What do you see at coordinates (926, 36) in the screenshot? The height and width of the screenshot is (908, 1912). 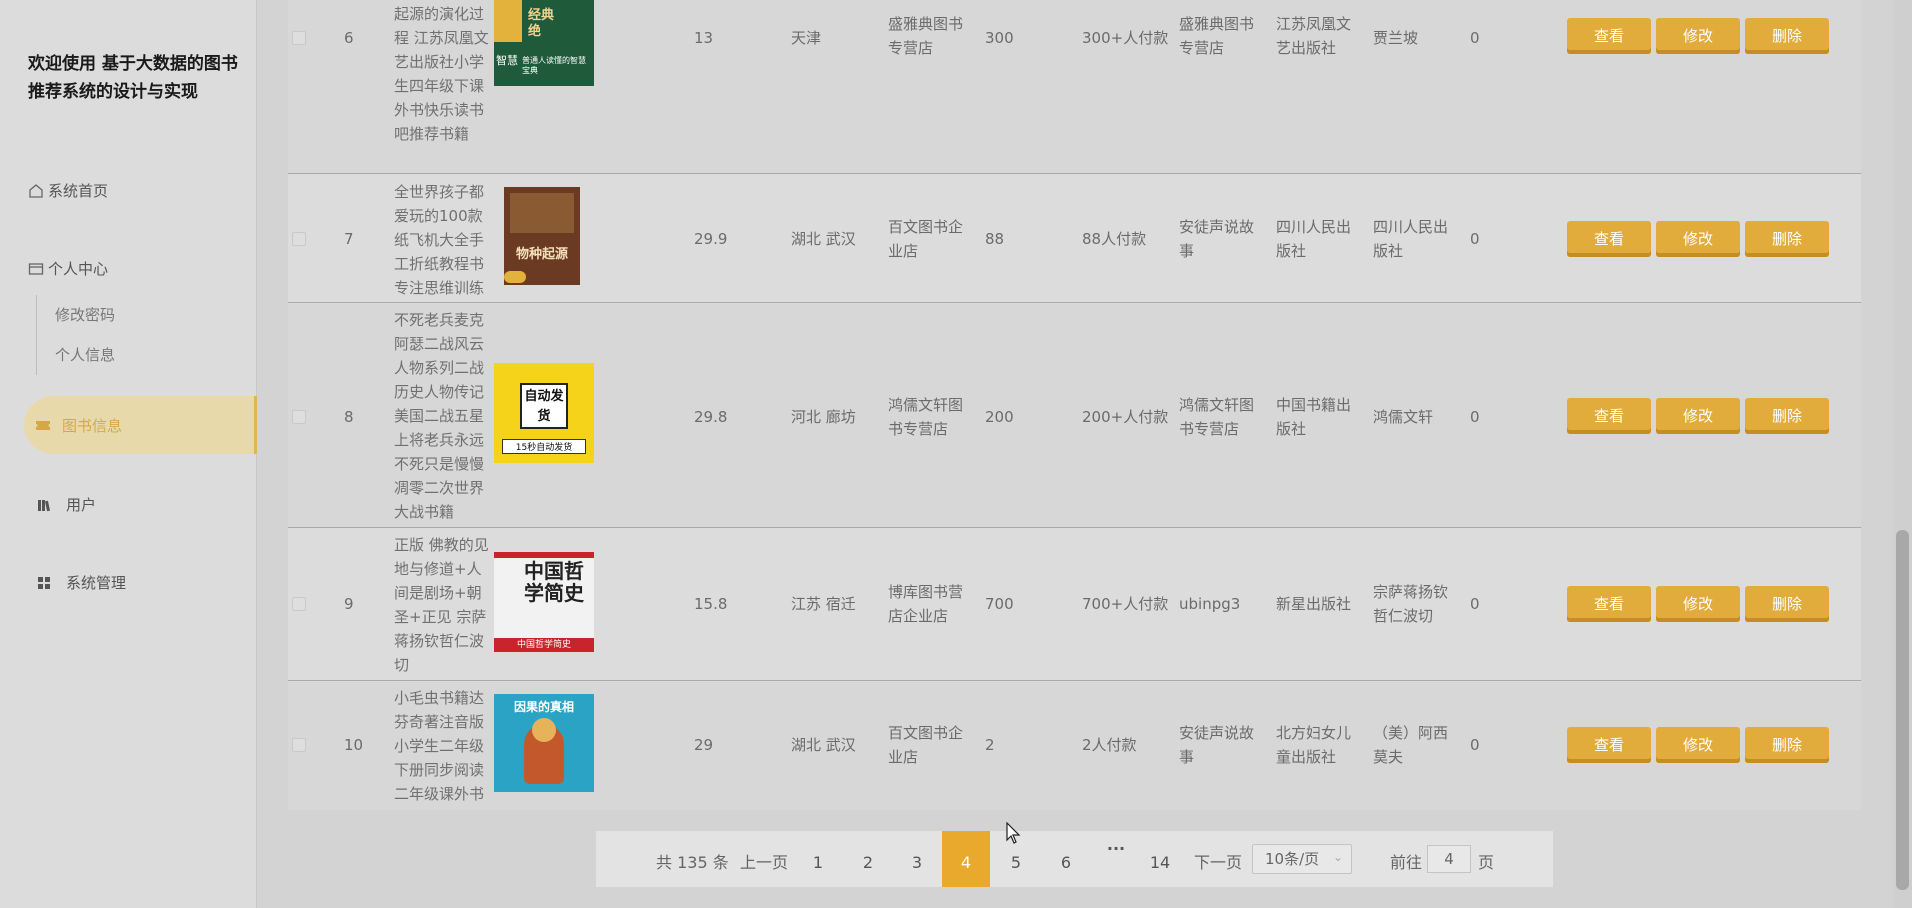 I see `row-shop: 盛雅典图书专营店` at bounding box center [926, 36].